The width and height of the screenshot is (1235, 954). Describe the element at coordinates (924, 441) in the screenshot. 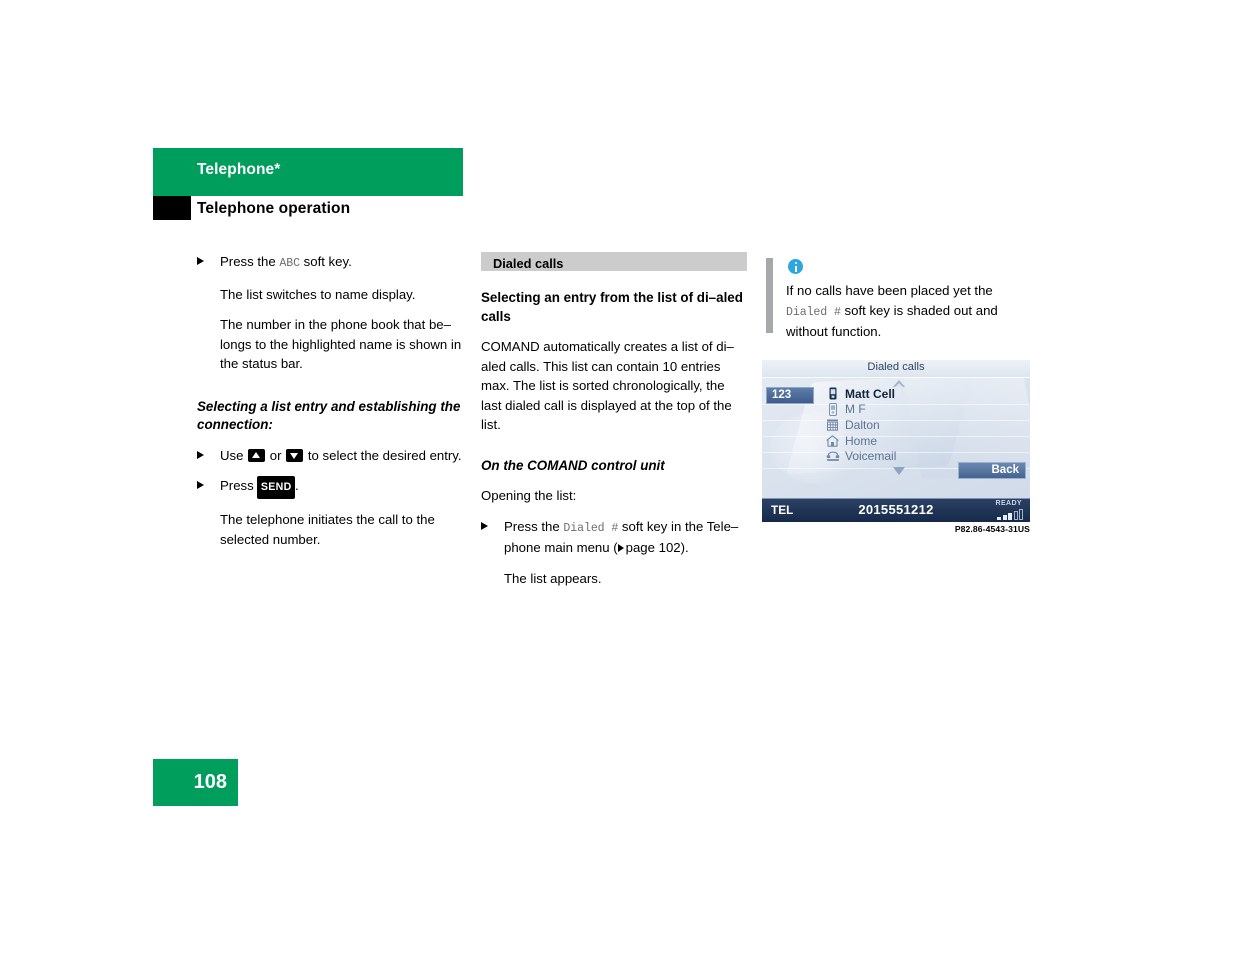

I see `list-item: Home` at that location.